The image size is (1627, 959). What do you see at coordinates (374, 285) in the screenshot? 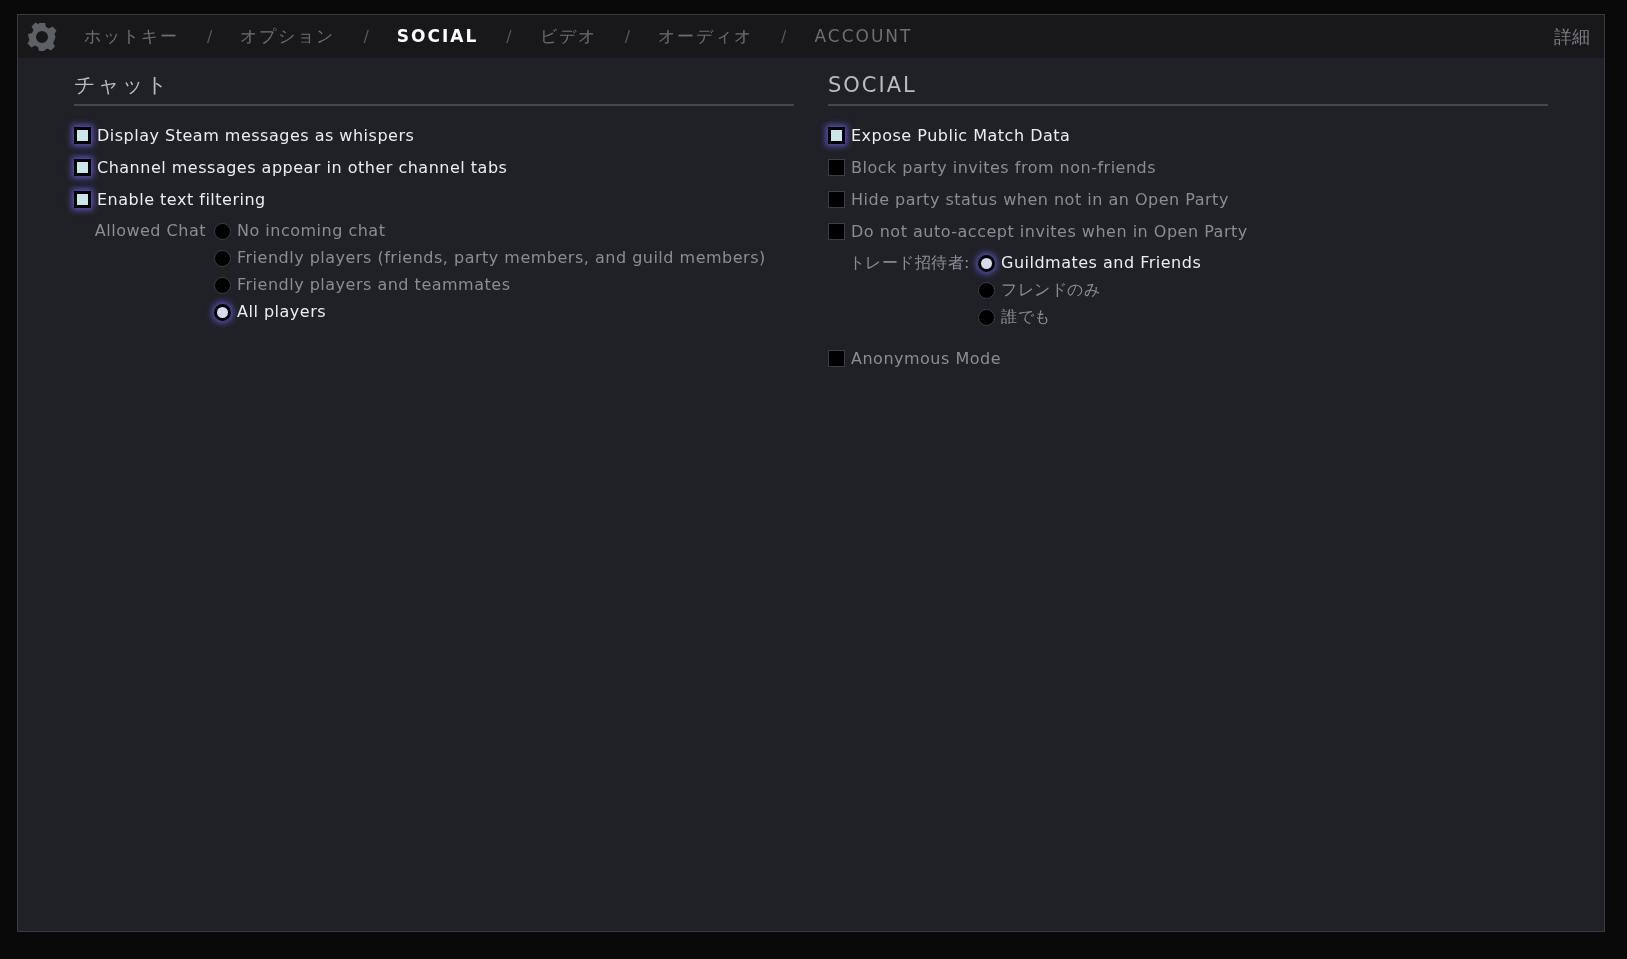
I see `radio-label: Friendly players and teammates` at bounding box center [374, 285].